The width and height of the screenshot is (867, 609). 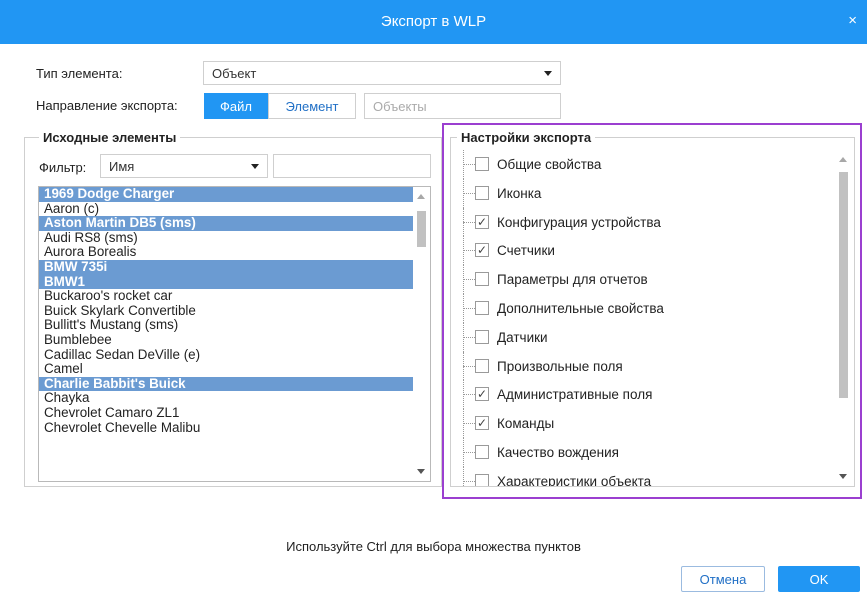 I want to click on settings-item-label: Конфигурация устройства, so click(x=579, y=222).